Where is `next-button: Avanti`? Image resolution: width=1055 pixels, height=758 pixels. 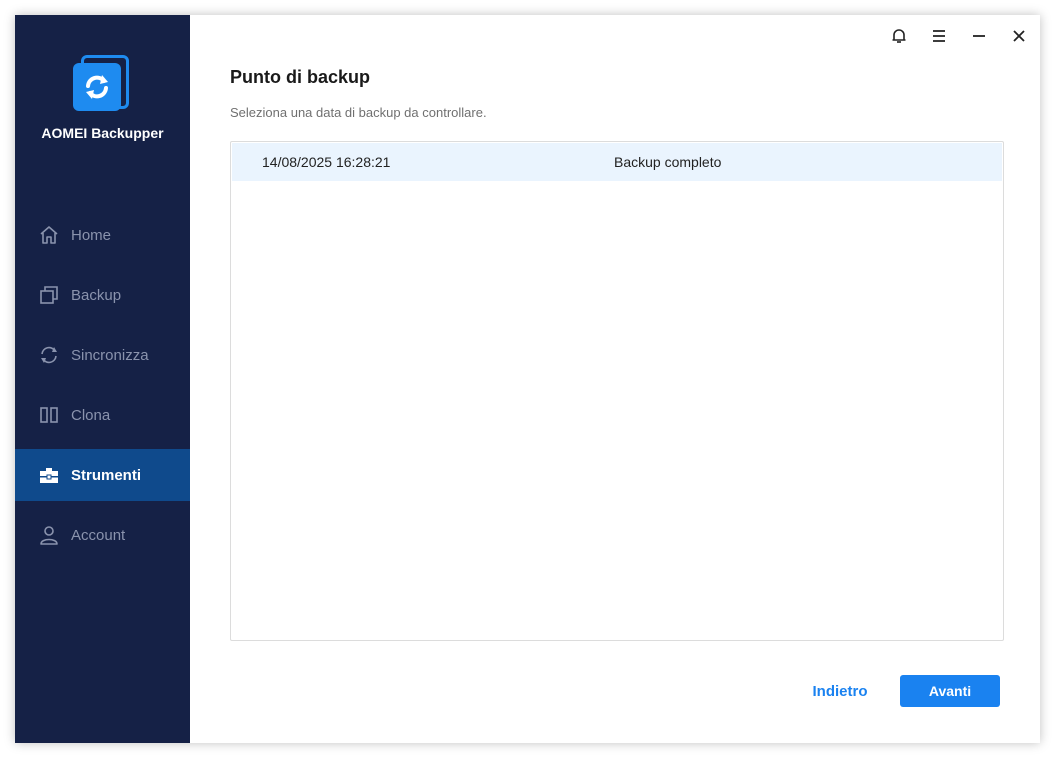
next-button: Avanti is located at coordinates (950, 691).